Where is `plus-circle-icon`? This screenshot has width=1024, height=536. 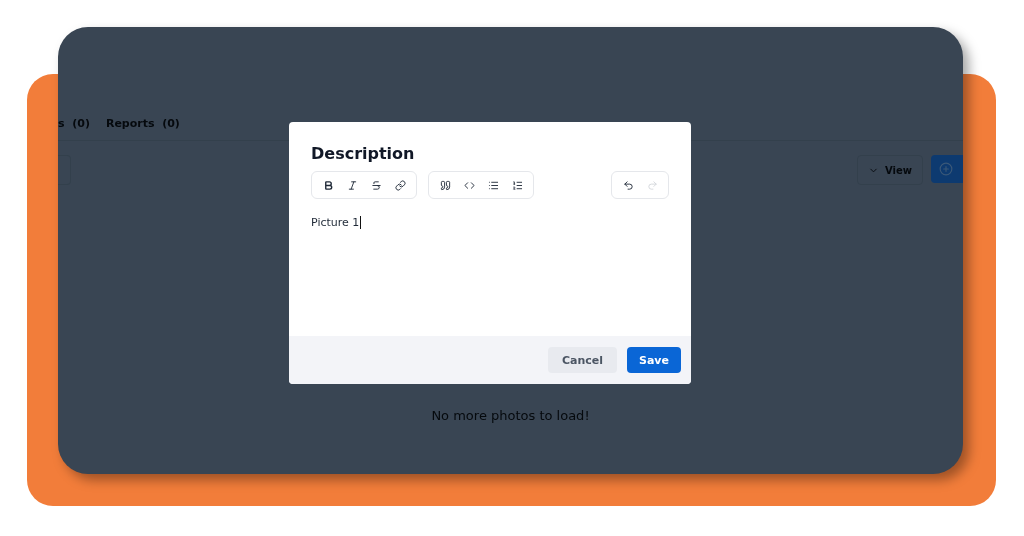 plus-circle-icon is located at coordinates (946, 169).